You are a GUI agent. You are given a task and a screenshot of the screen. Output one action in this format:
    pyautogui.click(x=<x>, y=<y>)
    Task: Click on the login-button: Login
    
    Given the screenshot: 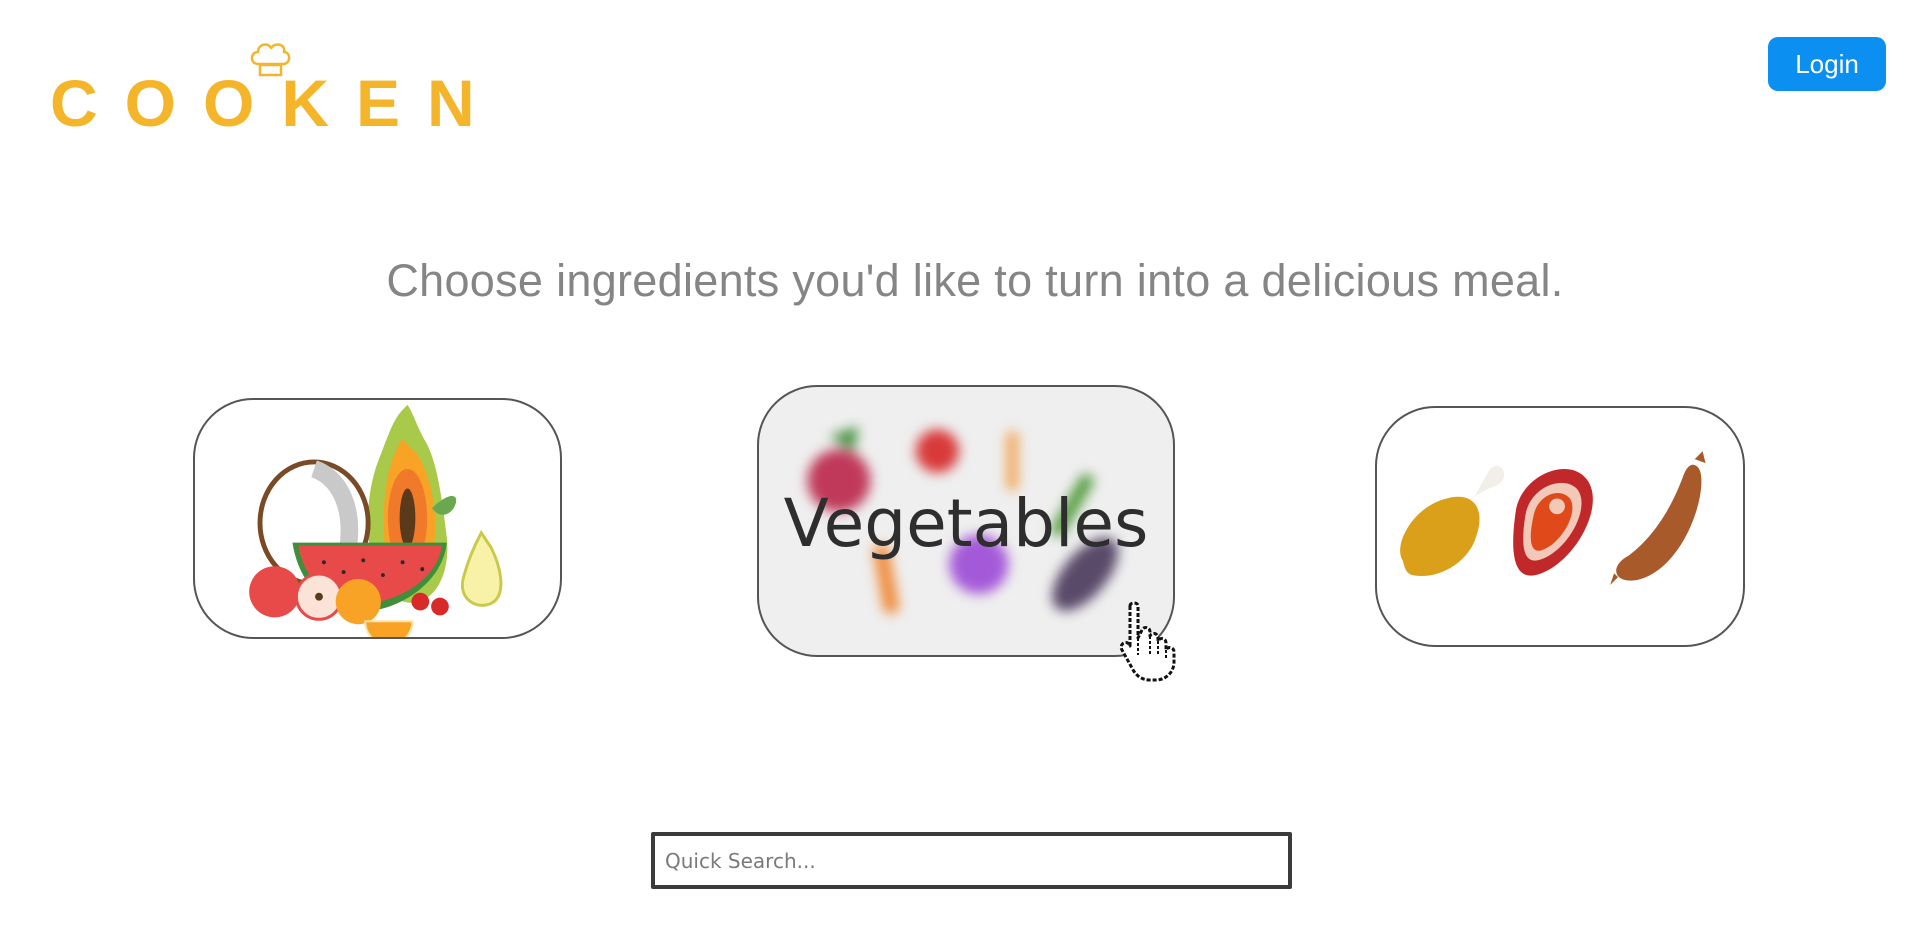 What is the action you would take?
    pyautogui.click(x=1827, y=64)
    